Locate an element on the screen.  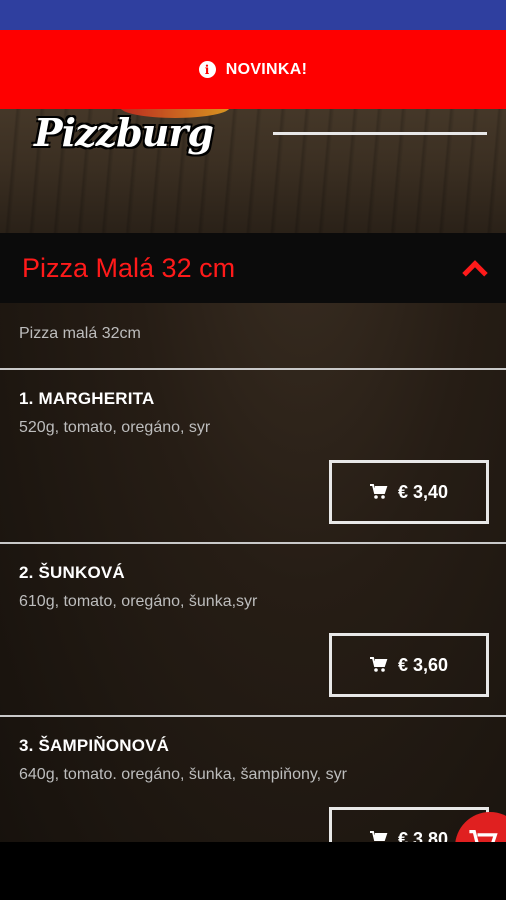
menu-item-description: 610g, tomato, oregáno, šunka,syr is located at coordinates (138, 601).